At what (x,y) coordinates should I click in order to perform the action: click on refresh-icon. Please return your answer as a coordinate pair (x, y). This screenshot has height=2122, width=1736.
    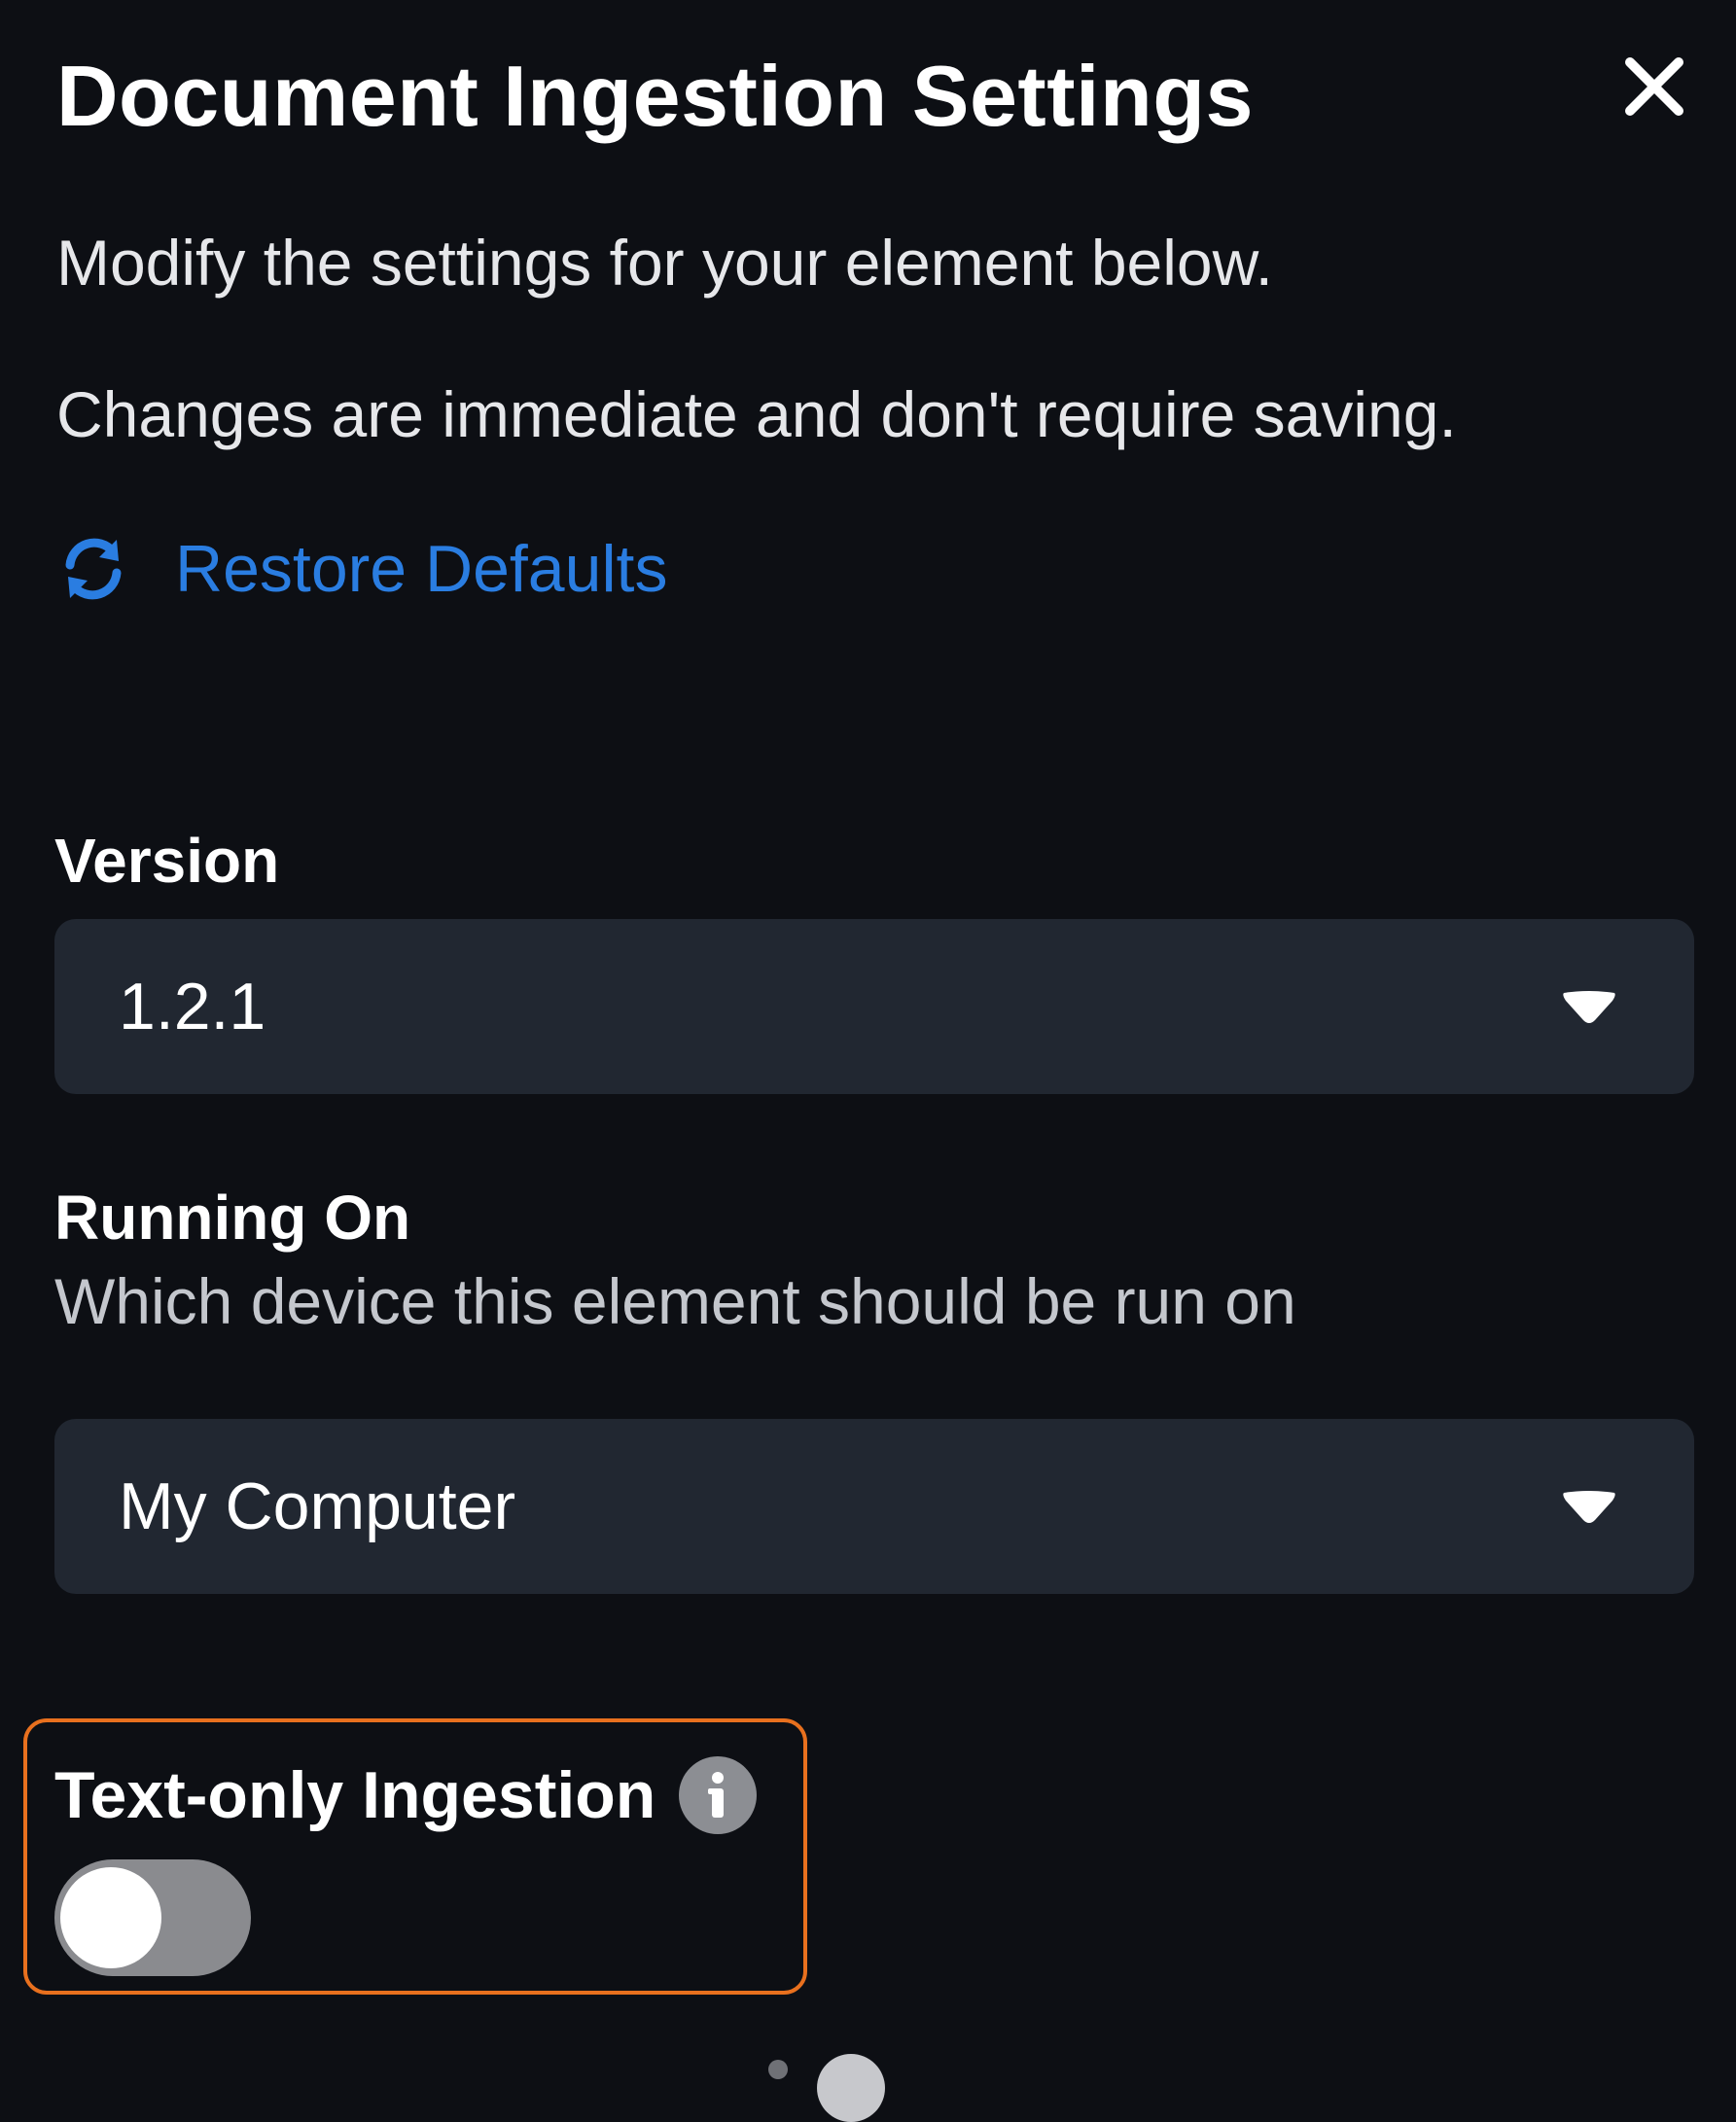
    Looking at the image, I should click on (93, 569).